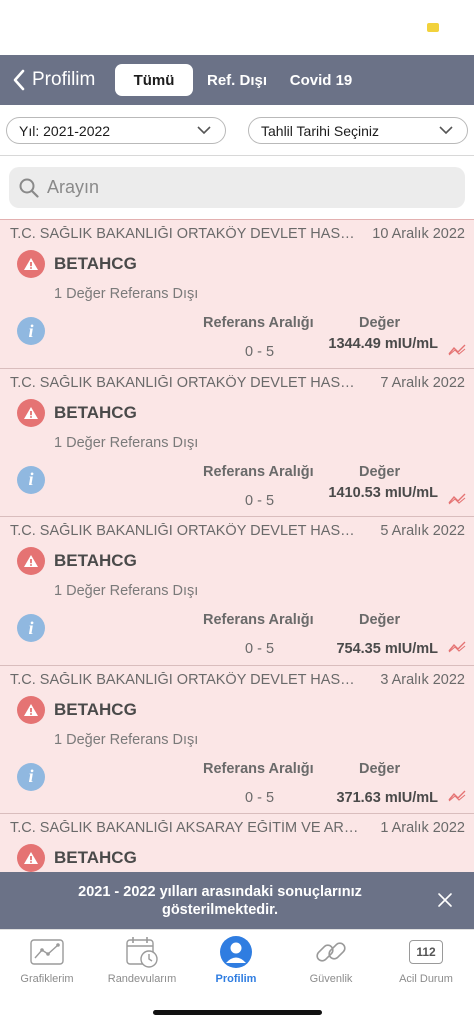 This screenshot has width=474, height=1024. I want to click on tab-out-of-range: Ref. Dışı, so click(237, 80).